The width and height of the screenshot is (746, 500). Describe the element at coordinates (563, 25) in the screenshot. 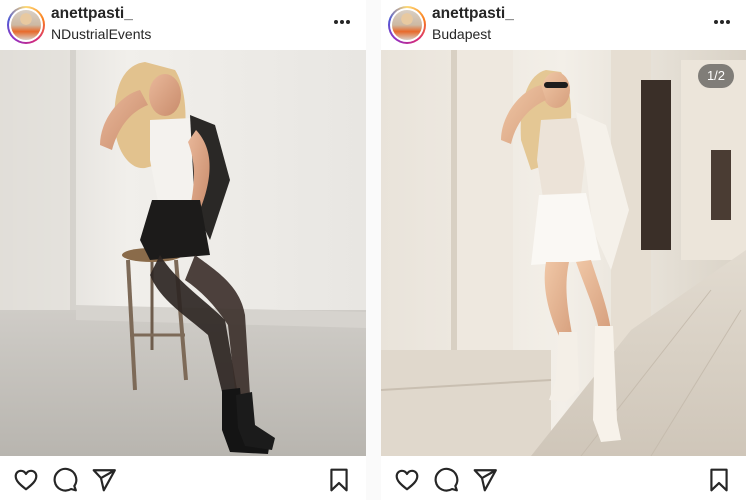

I see `post-header: anettpasti_ Budapest` at that location.